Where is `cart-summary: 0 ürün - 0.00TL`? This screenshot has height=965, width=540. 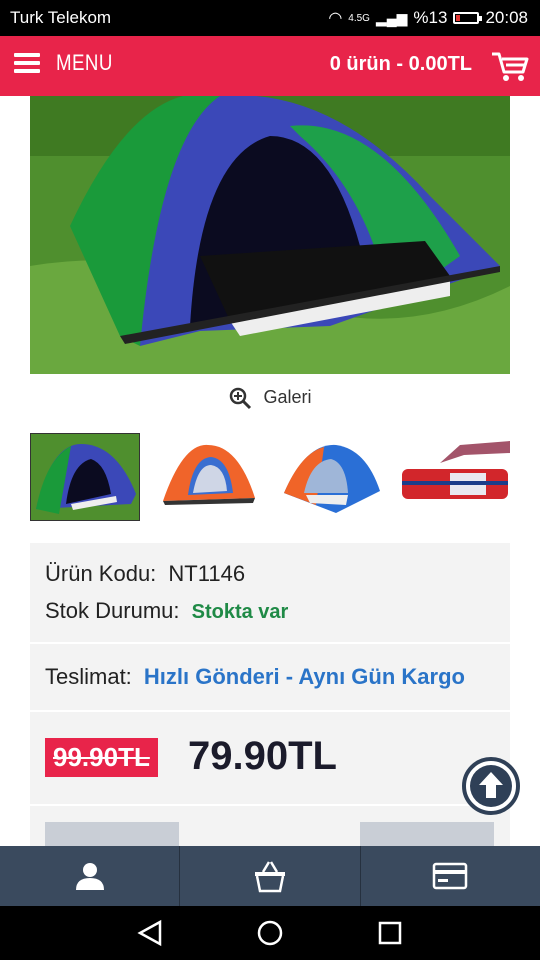 cart-summary: 0 ürün - 0.00TL is located at coordinates (401, 64).